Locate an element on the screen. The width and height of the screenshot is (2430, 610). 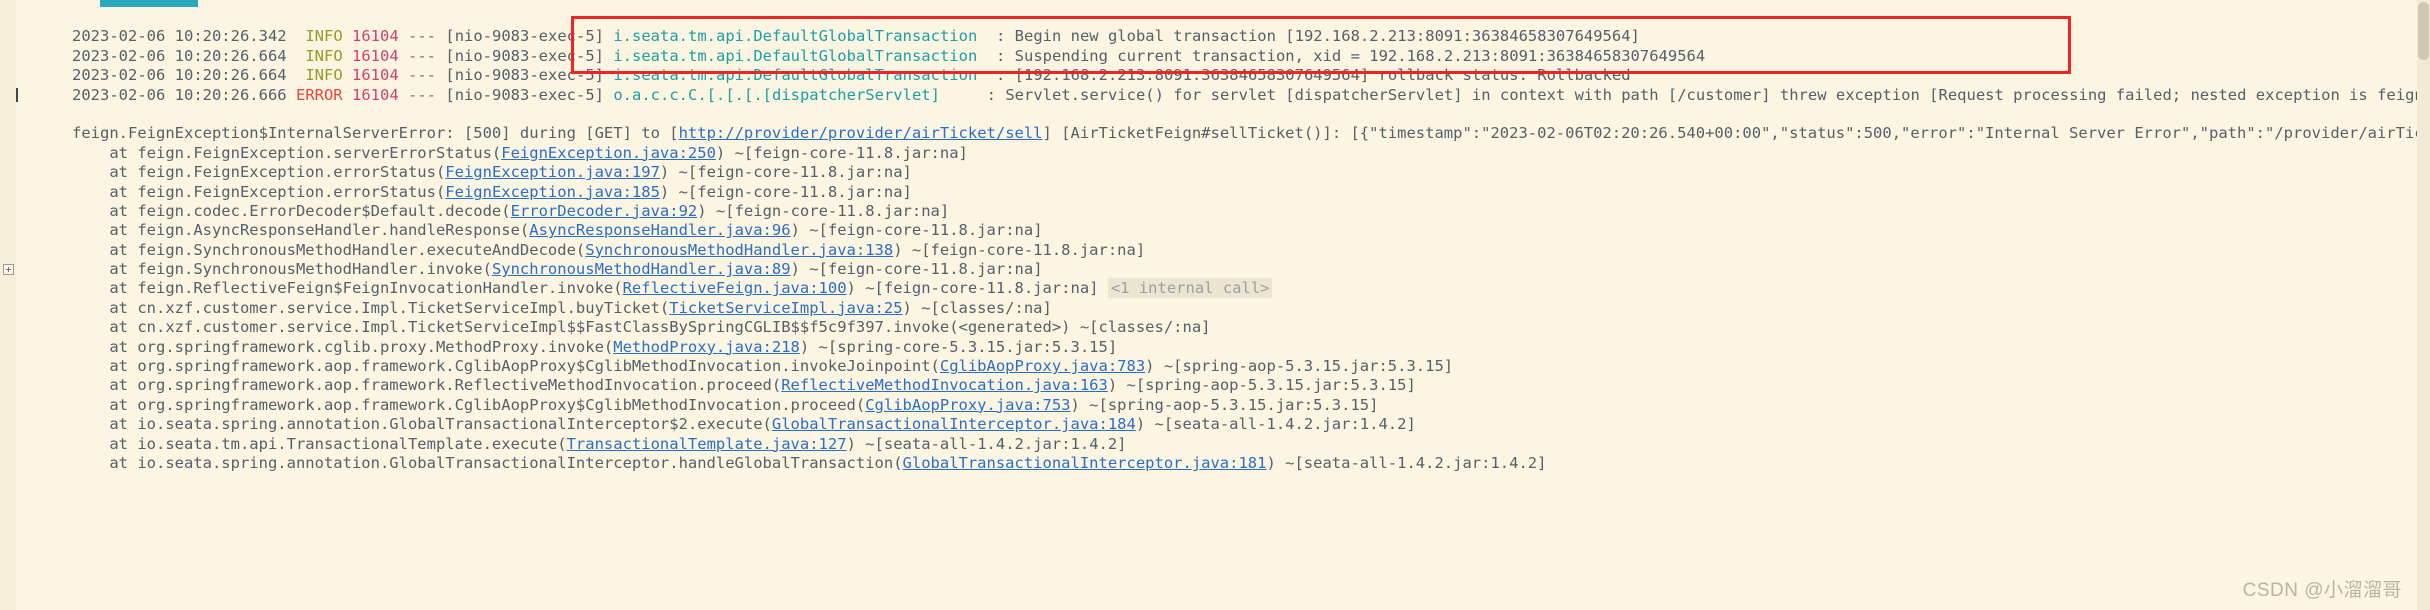
source-file-link: GlobalTransactionalInterceptor.java:181 is located at coordinates (1085, 463).